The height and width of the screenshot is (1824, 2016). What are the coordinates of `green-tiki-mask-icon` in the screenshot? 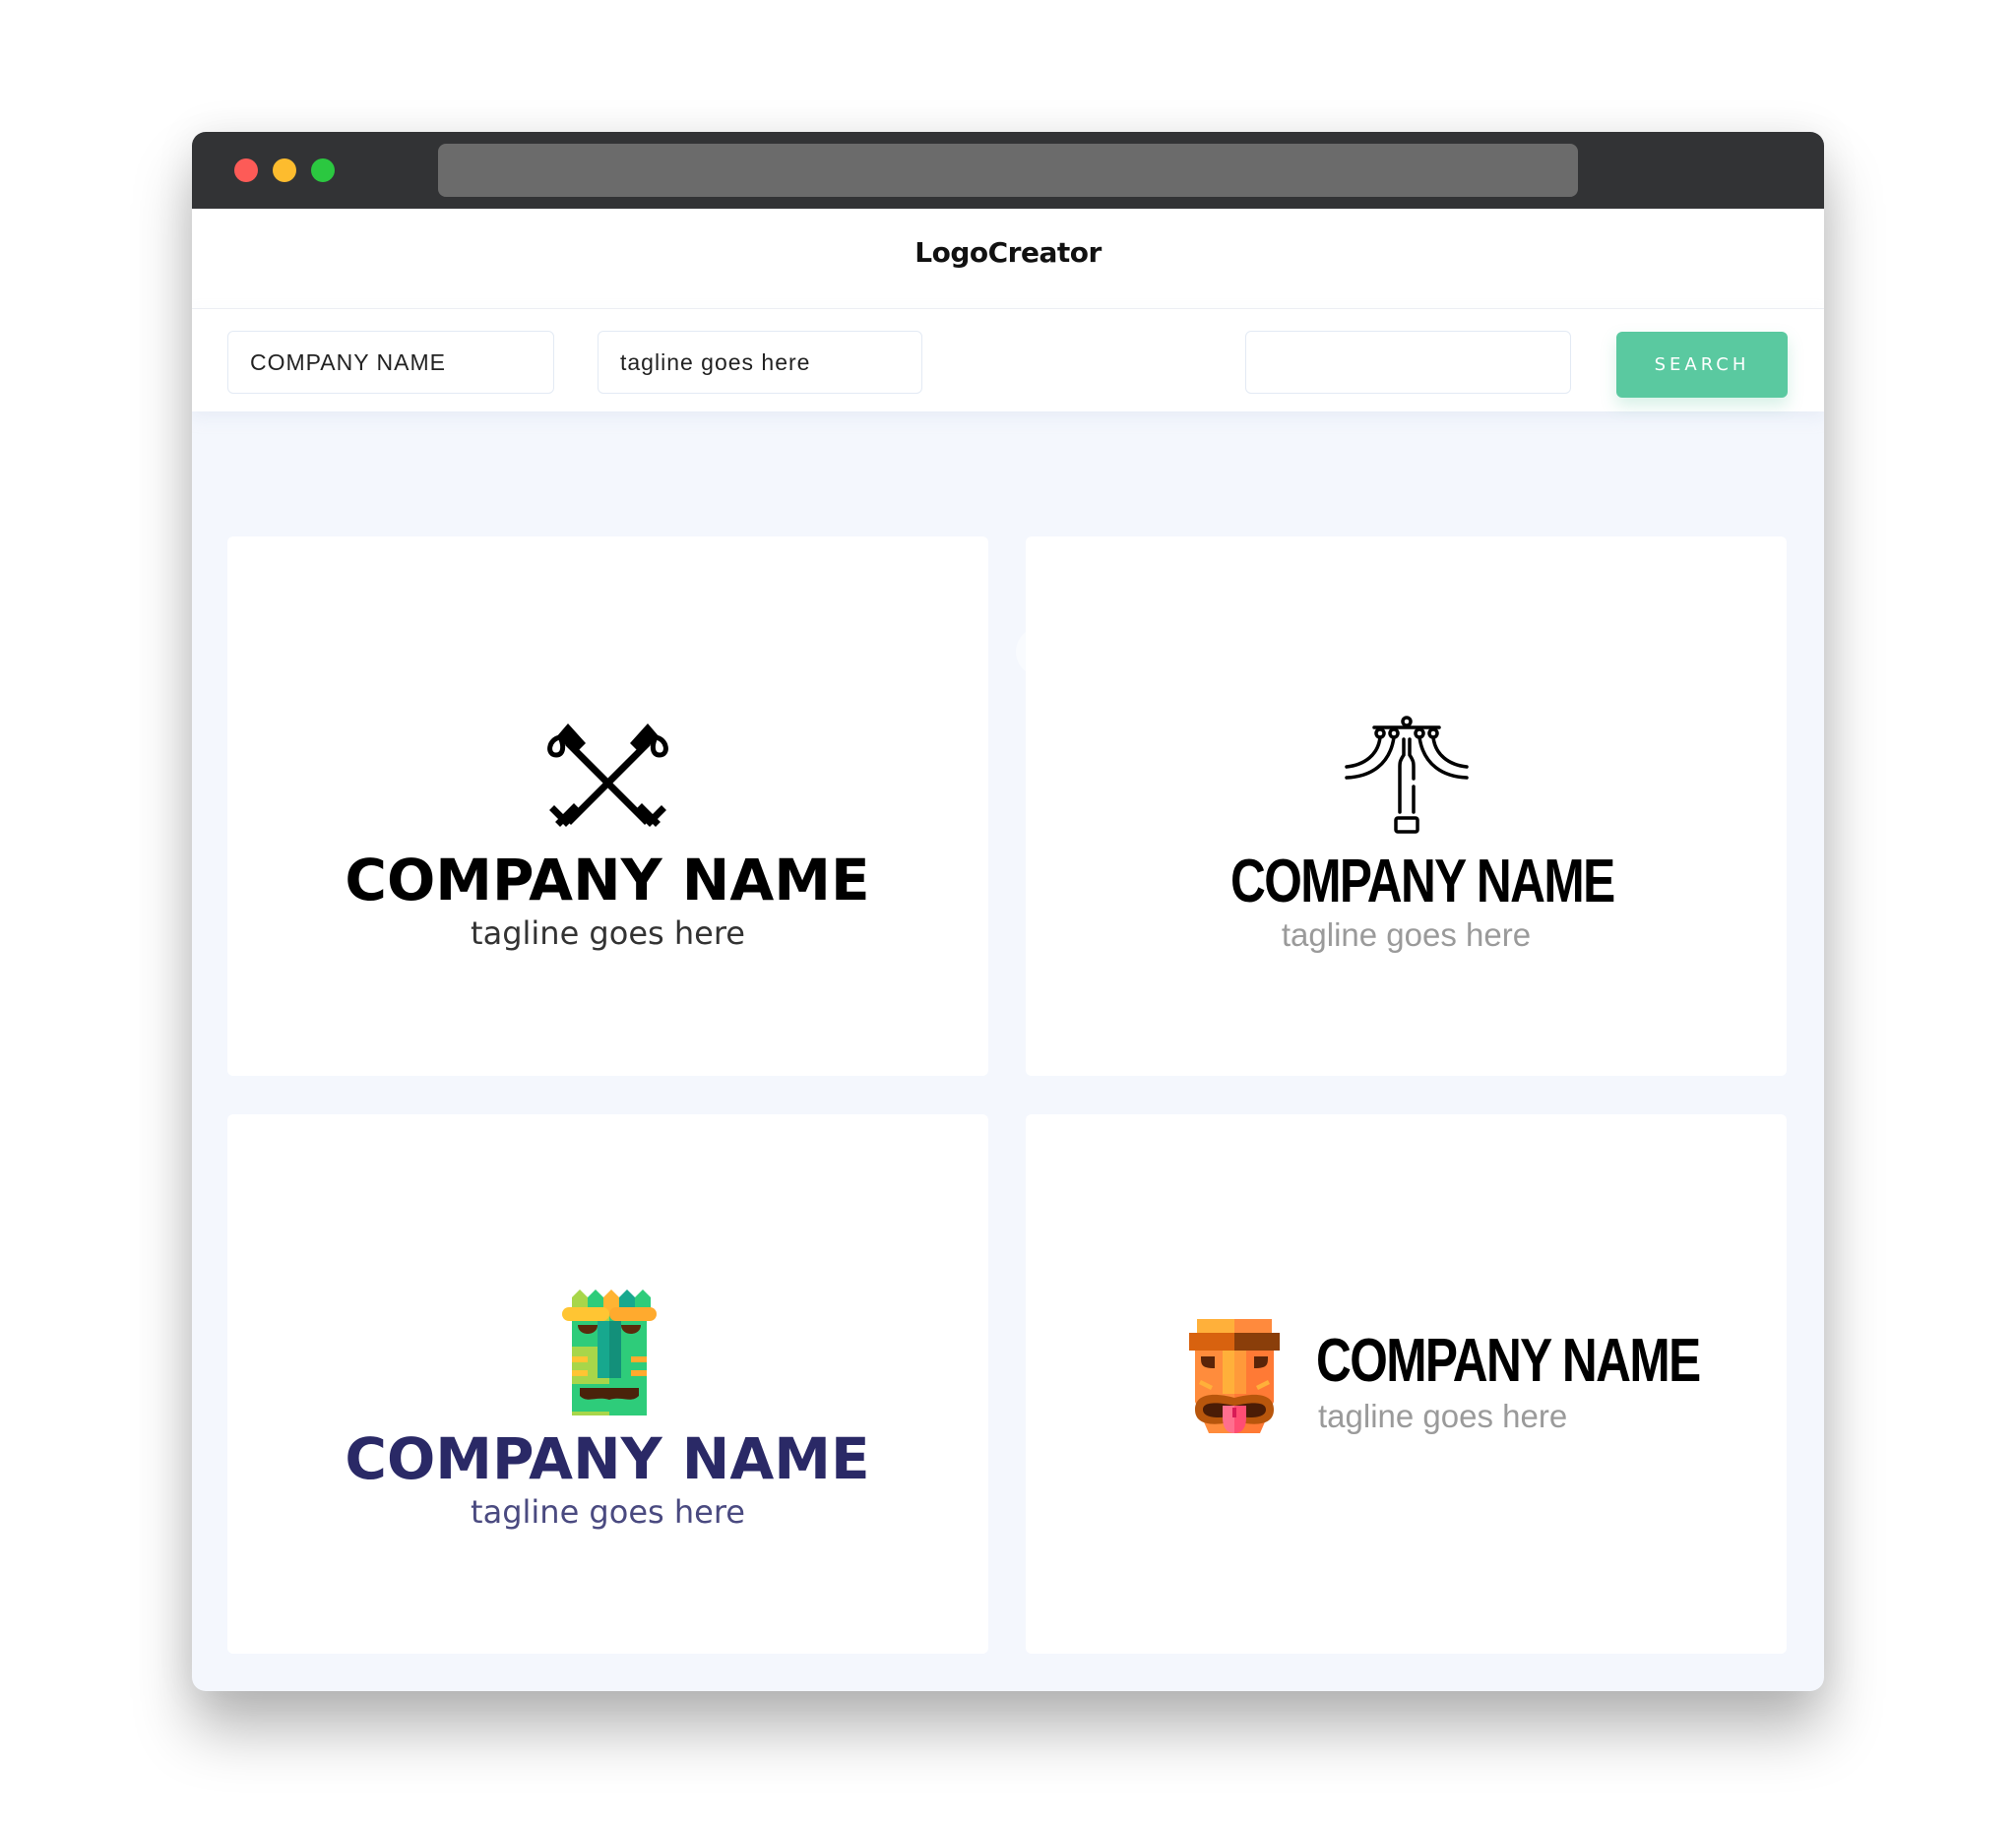 It's located at (609, 1352).